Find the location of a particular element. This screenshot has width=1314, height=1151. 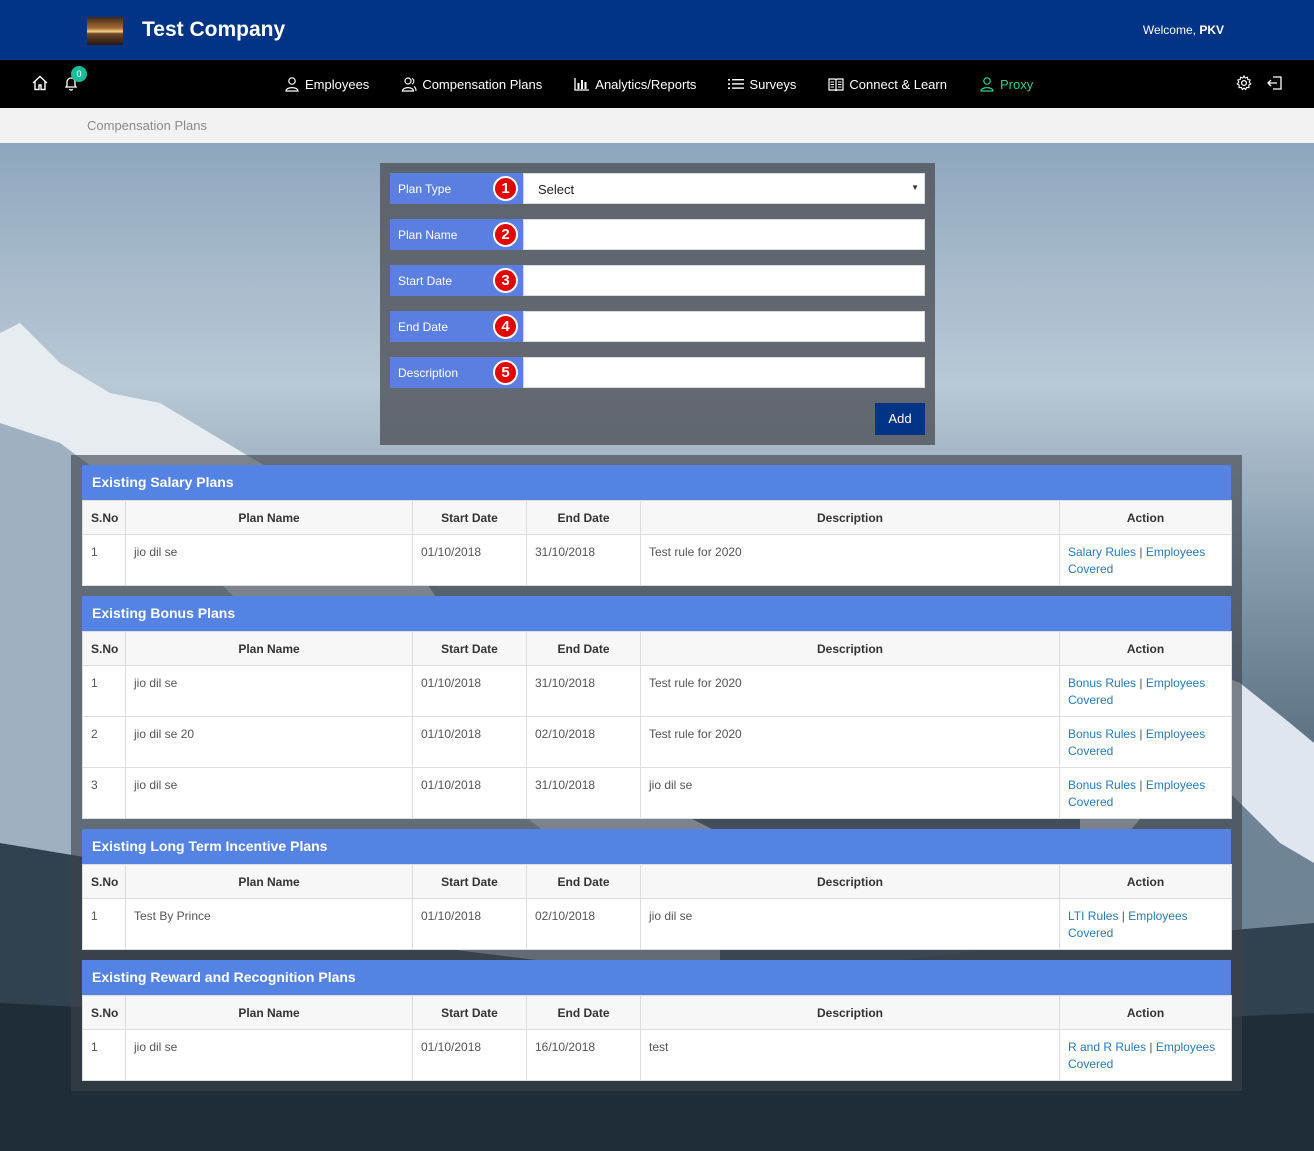

step-number-3: 3 is located at coordinates (505, 280).